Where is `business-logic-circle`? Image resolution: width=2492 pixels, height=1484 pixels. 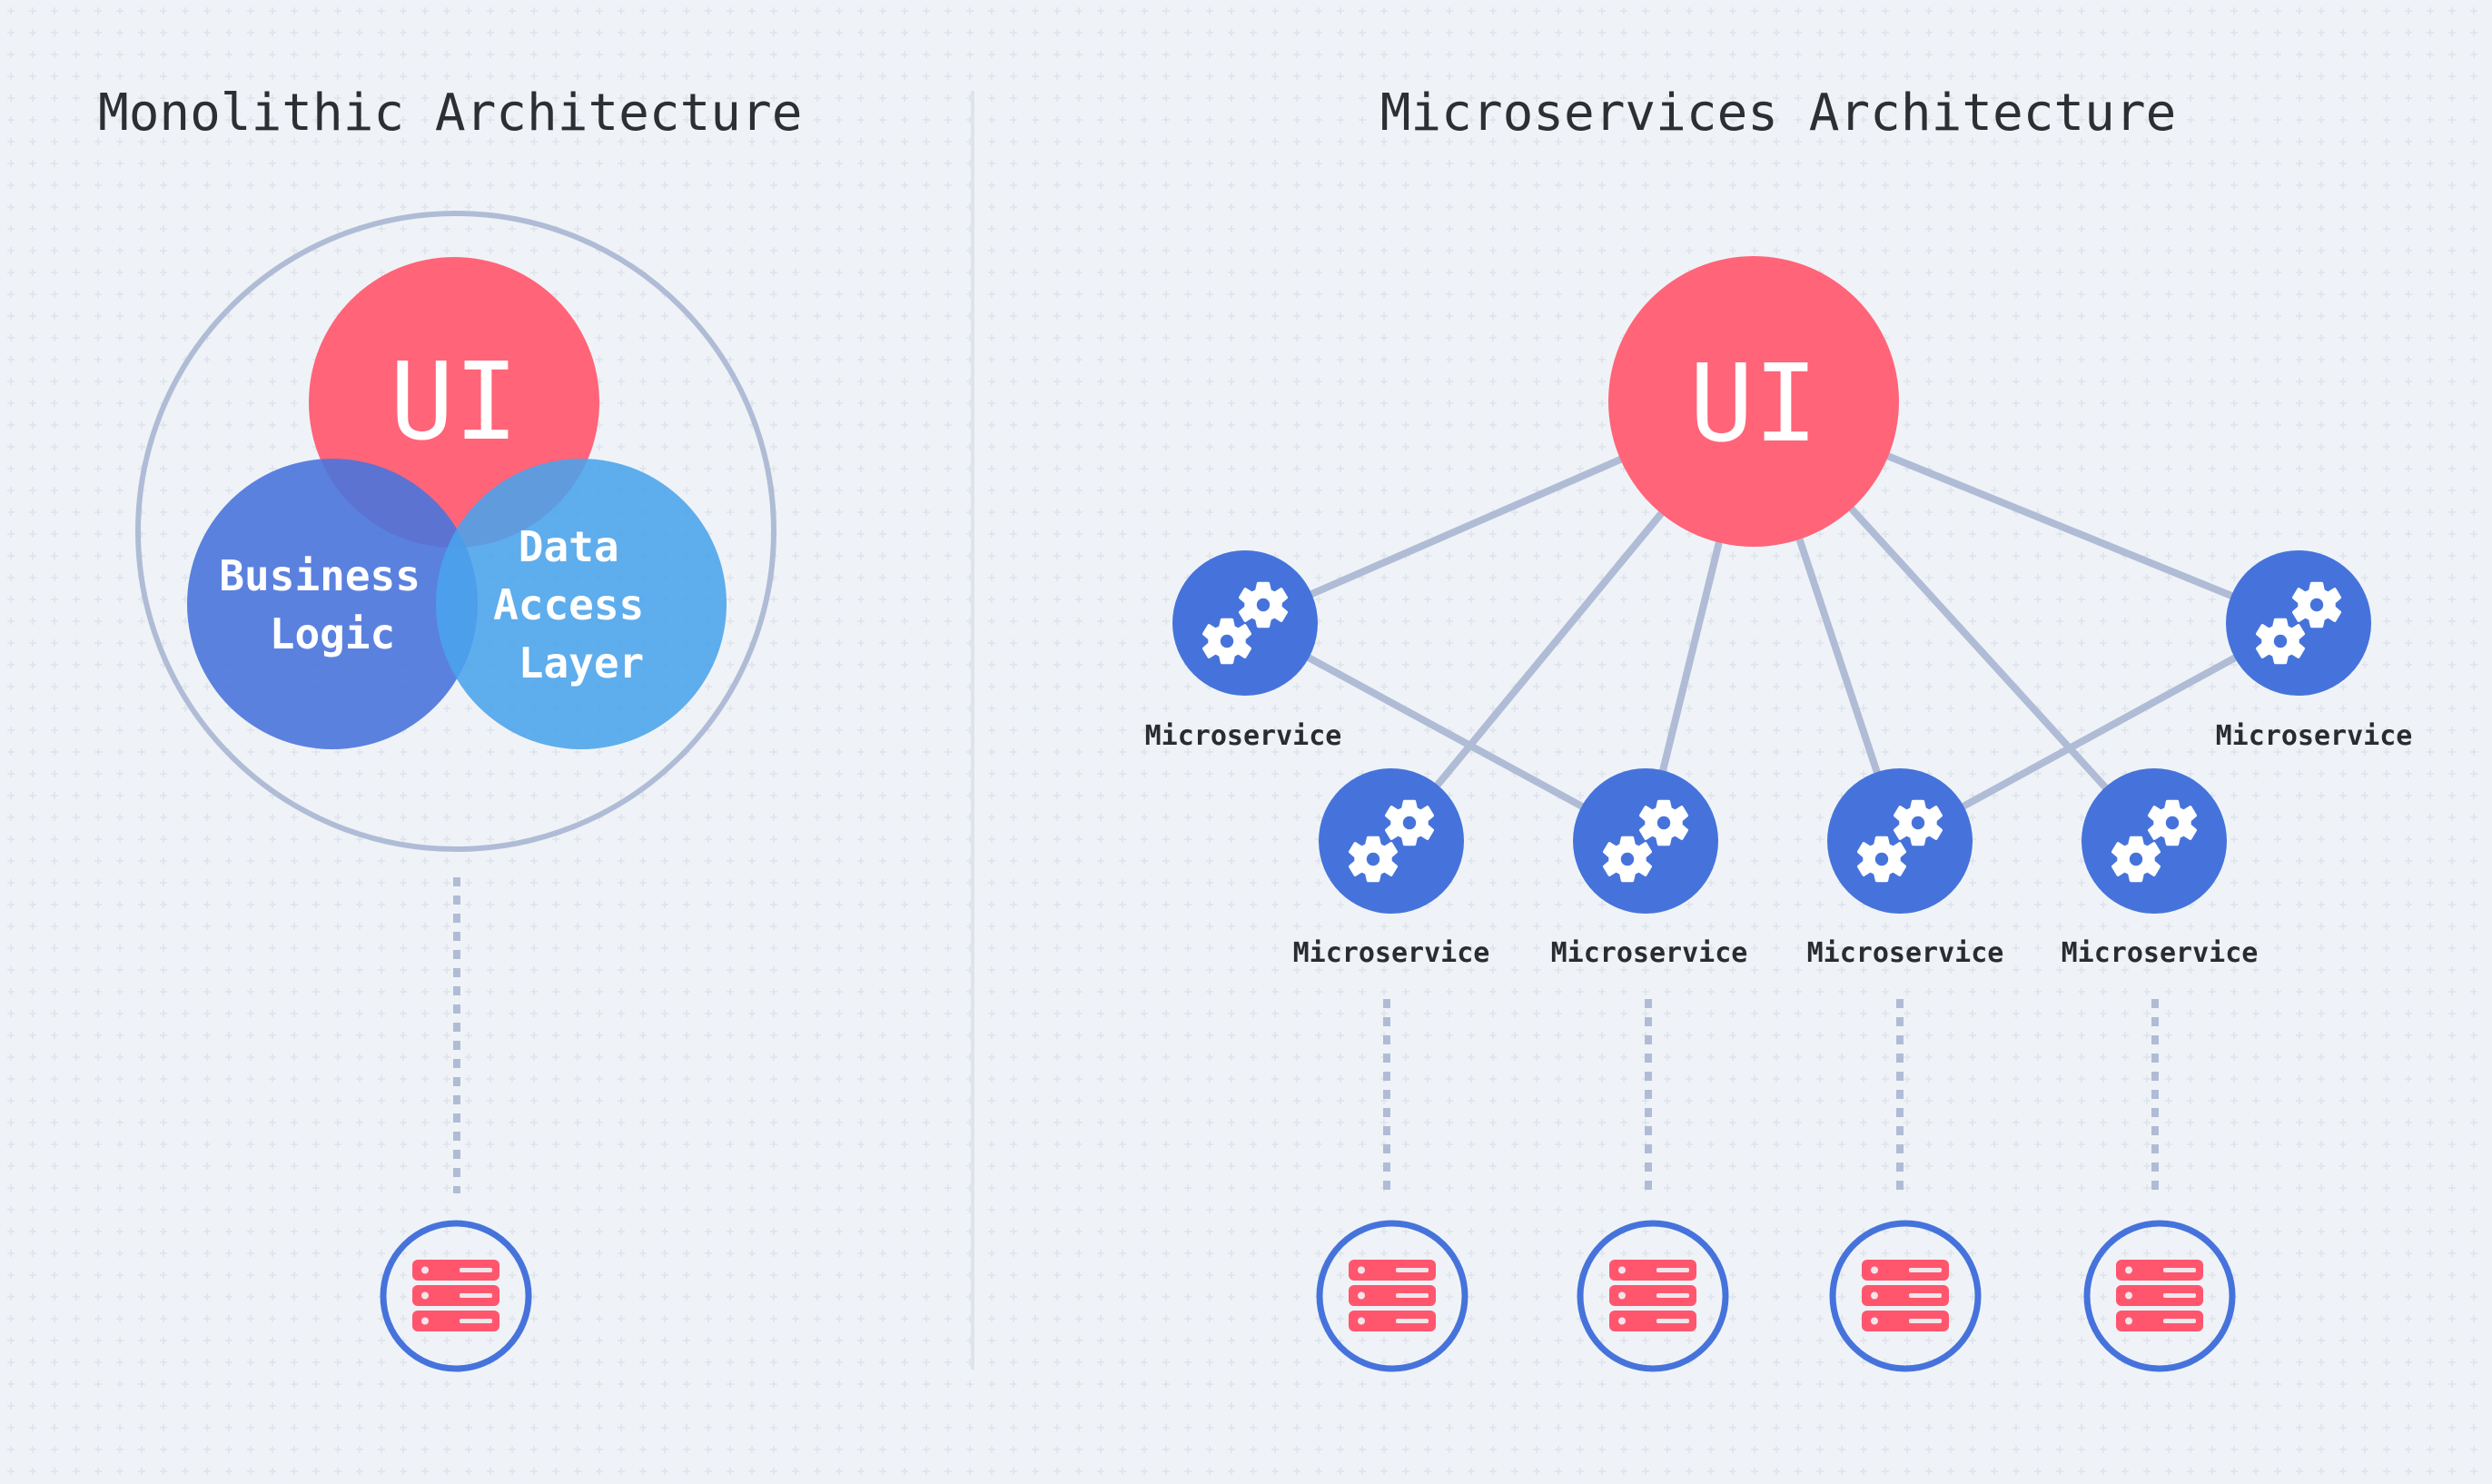 business-logic-circle is located at coordinates (332, 604).